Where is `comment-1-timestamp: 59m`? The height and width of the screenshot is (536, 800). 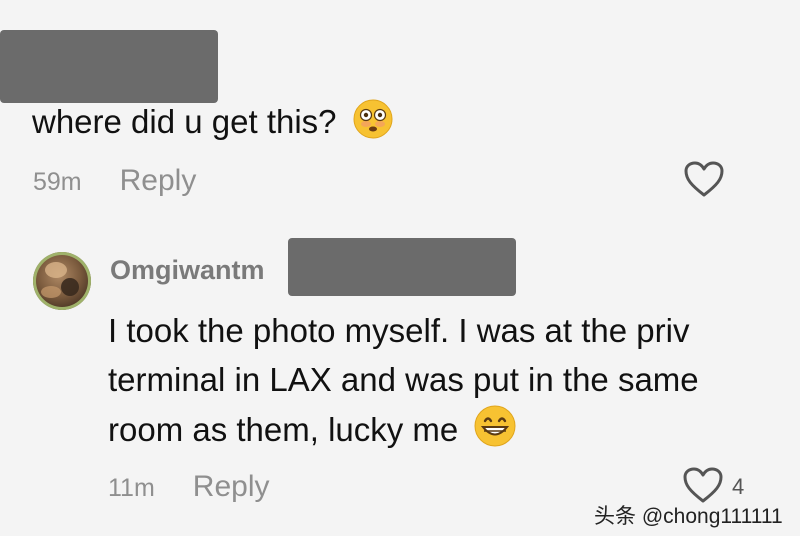 comment-1-timestamp: 59m is located at coordinates (57, 182).